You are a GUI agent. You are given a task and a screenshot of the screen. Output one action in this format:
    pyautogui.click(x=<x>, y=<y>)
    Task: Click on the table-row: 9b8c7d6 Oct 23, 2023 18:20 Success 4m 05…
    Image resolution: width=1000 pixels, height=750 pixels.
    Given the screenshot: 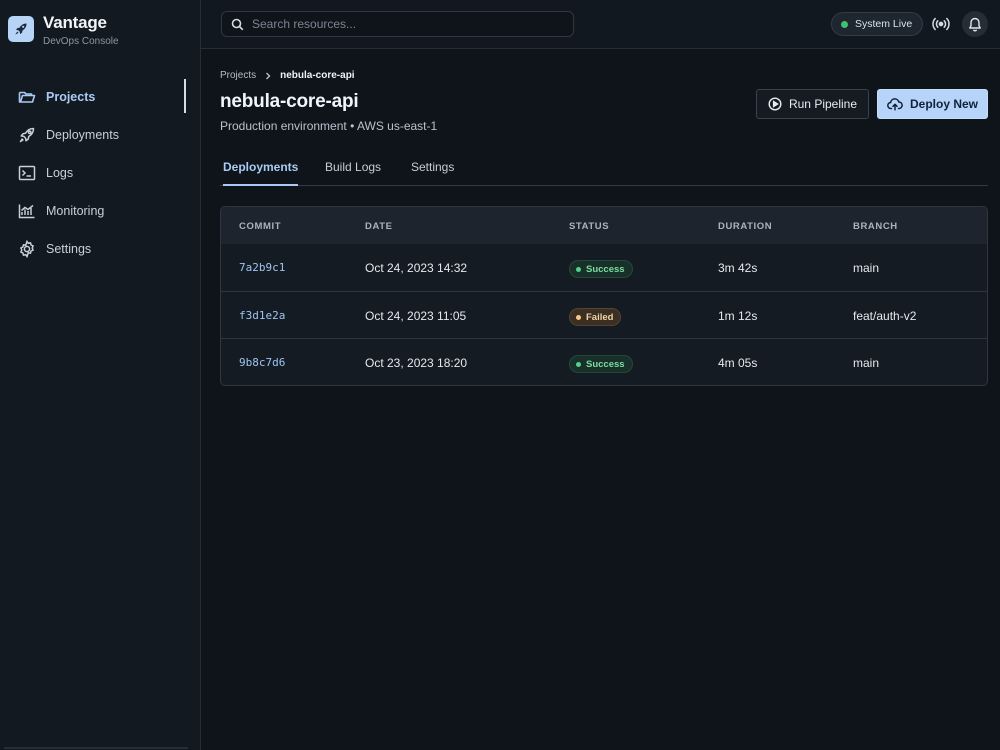 What is the action you would take?
    pyautogui.click(x=604, y=361)
    